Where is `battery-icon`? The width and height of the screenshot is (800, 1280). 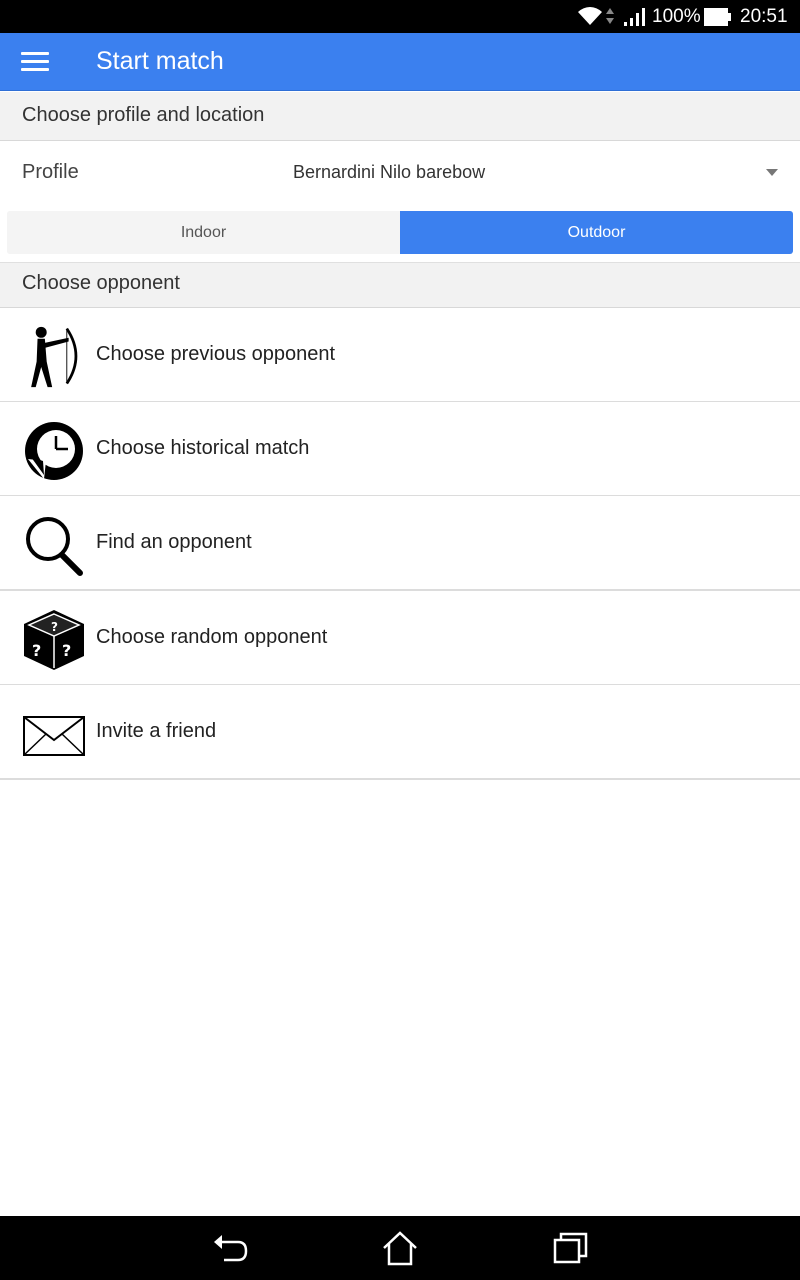
battery-icon is located at coordinates (717, 17).